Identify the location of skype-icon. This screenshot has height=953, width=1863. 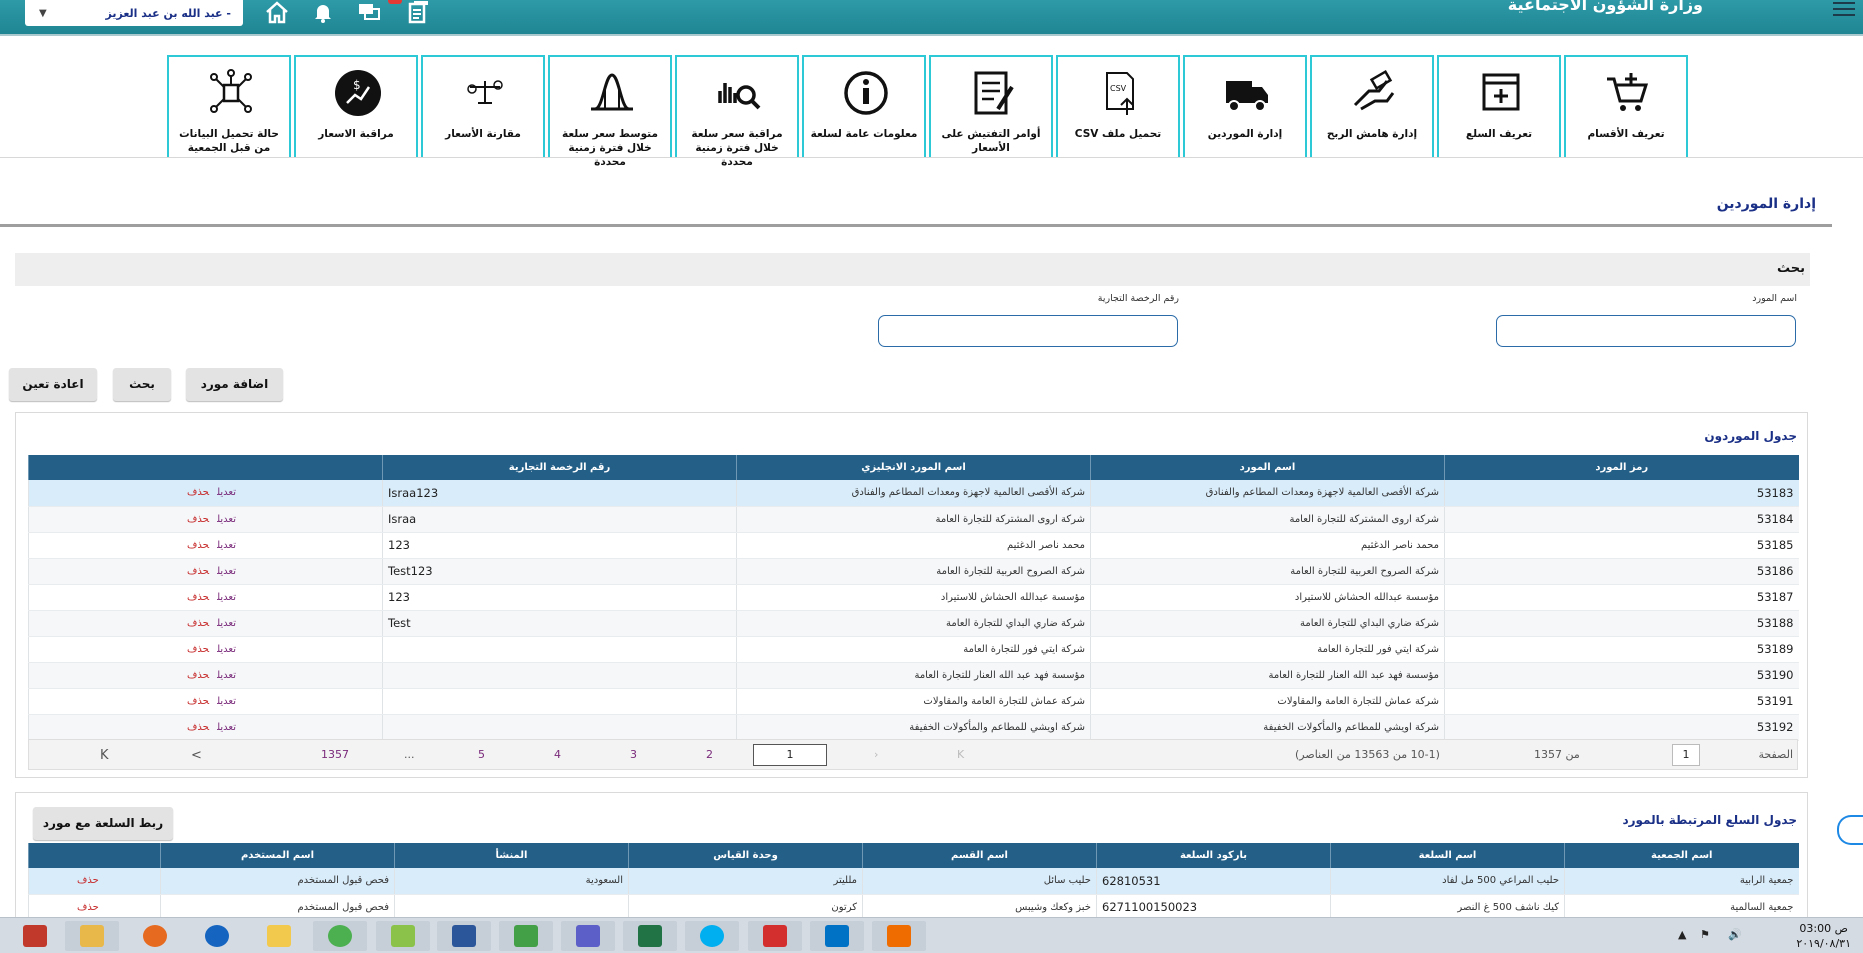
(712, 936).